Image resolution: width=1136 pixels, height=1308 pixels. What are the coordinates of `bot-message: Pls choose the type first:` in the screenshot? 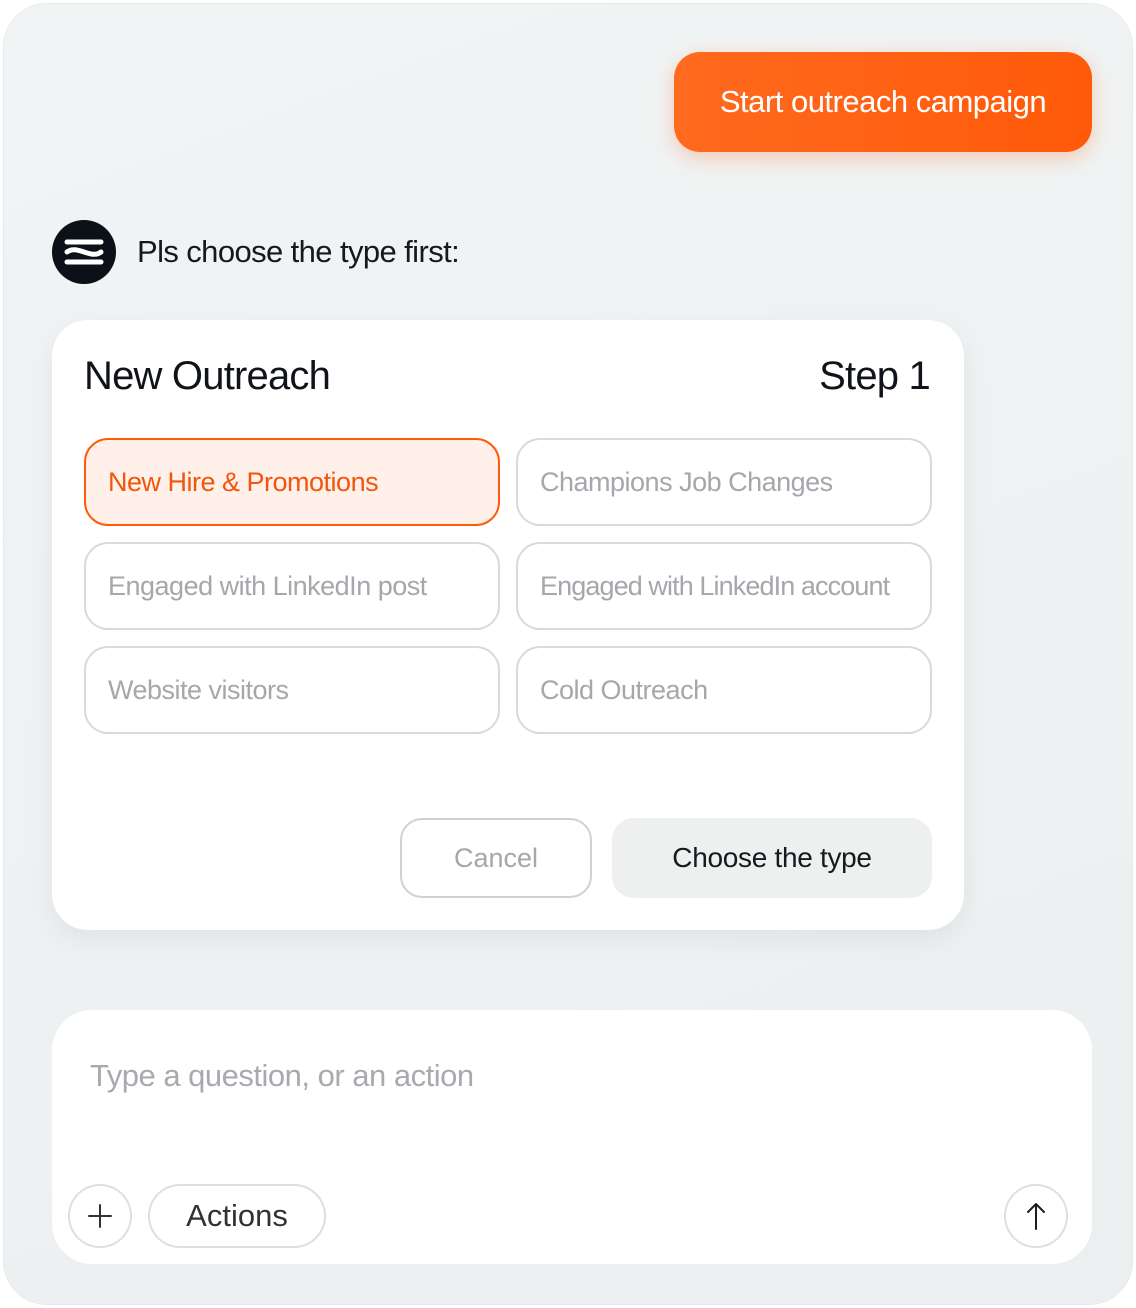 It's located at (298, 251).